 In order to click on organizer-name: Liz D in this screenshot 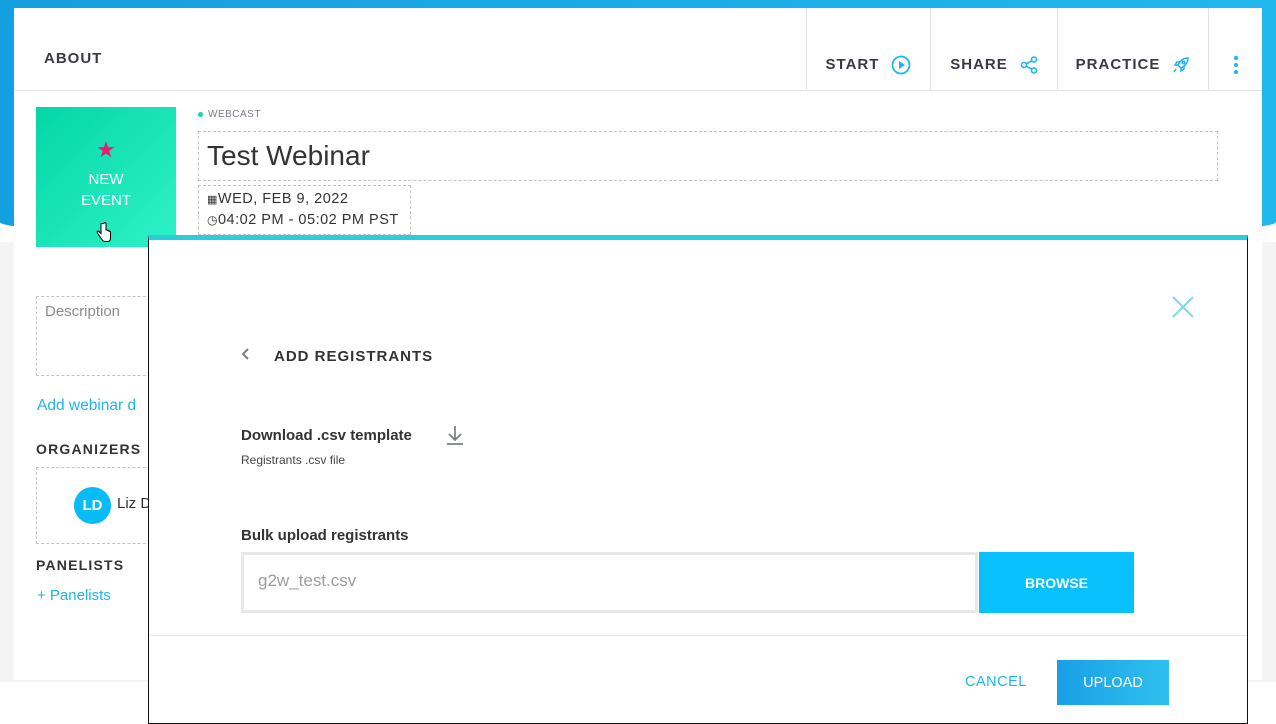, I will do `click(134, 503)`.